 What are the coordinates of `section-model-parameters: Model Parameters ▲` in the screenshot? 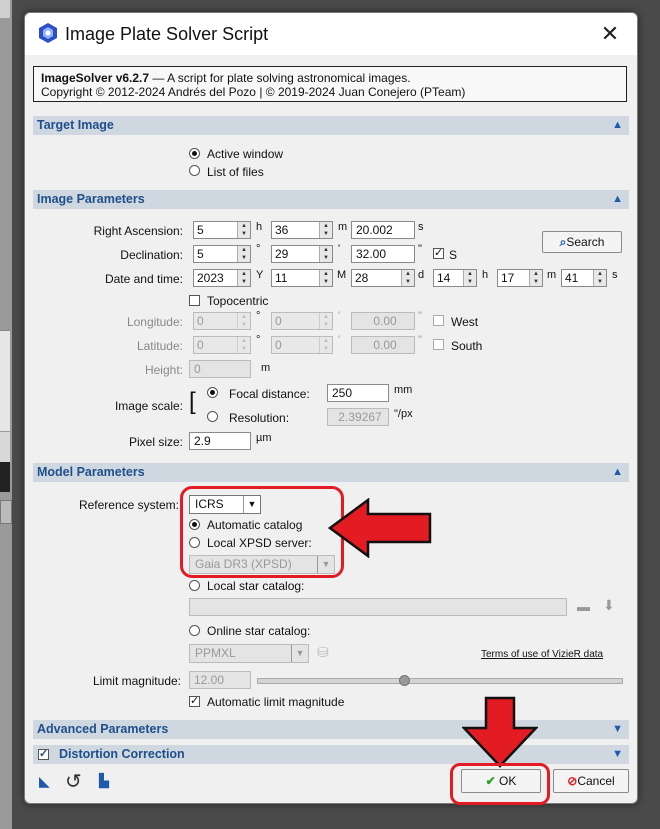 It's located at (331, 472).